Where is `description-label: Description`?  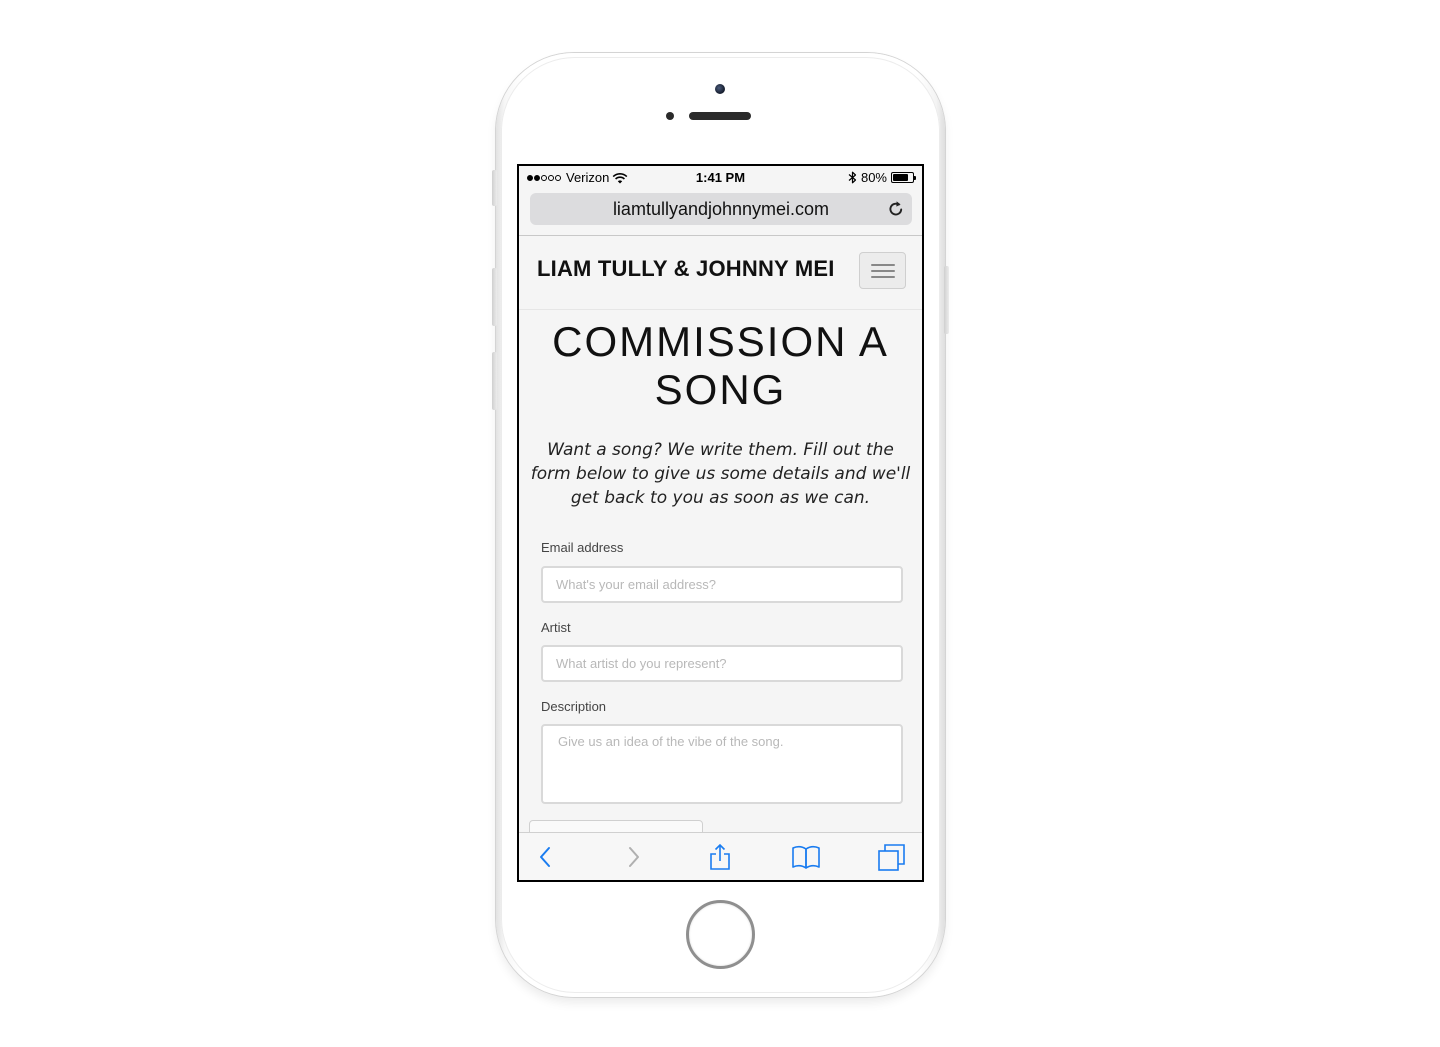 description-label: Description is located at coordinates (574, 706).